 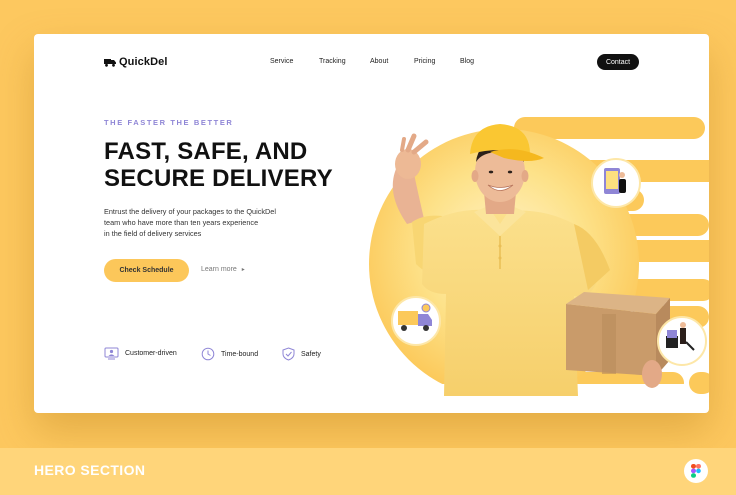 What do you see at coordinates (243, 270) in the screenshot?
I see `arrow-right-icon: ▸` at bounding box center [243, 270].